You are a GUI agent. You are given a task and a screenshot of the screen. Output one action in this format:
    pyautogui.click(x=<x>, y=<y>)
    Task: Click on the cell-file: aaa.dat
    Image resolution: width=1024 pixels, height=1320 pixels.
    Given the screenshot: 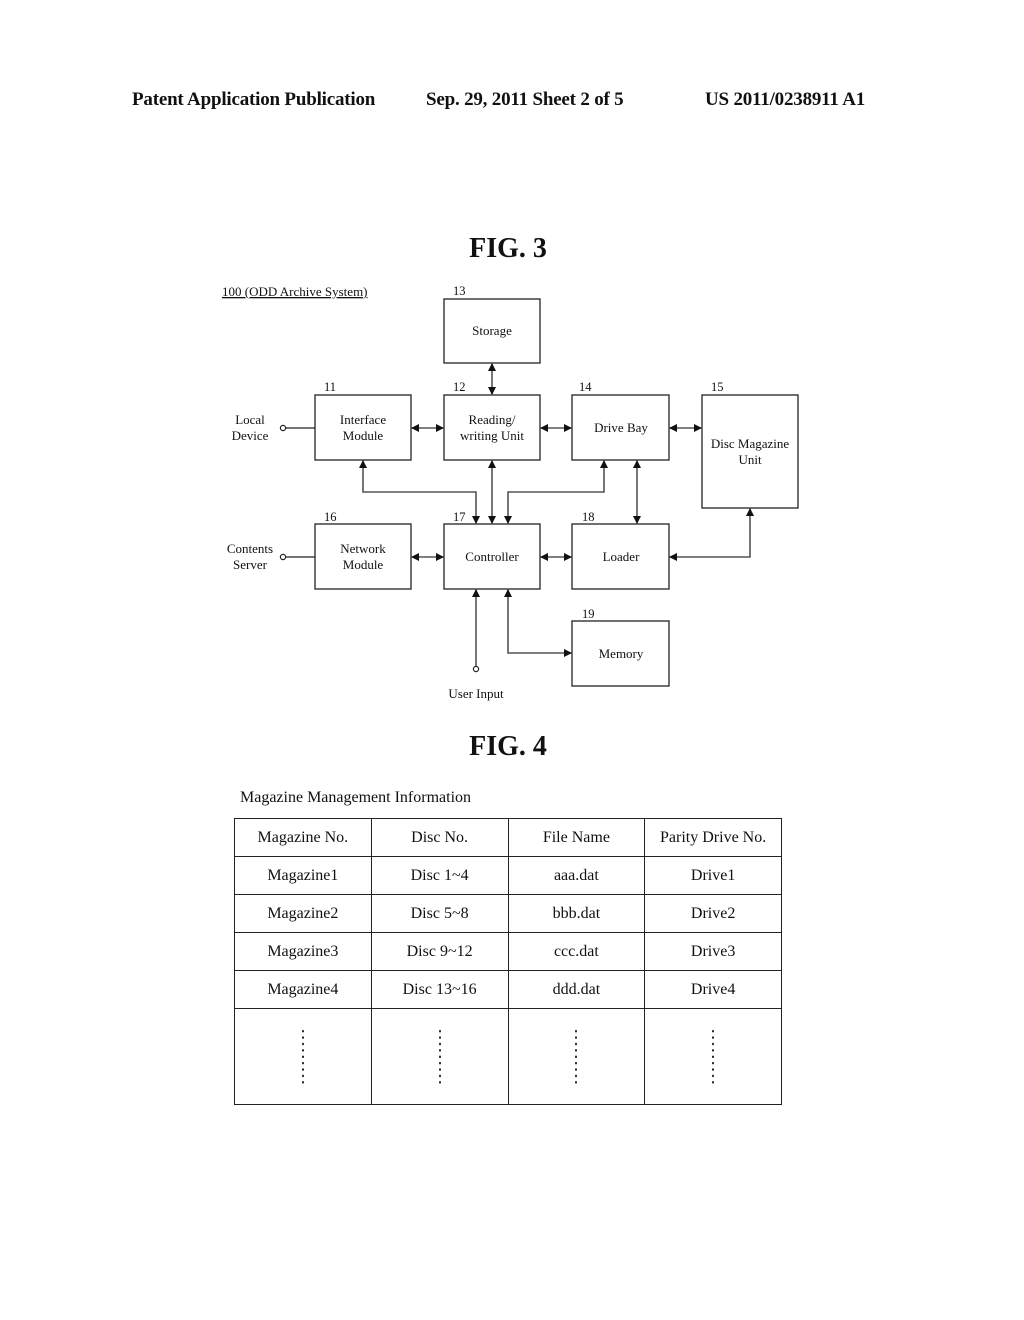 What is the action you would take?
    pyautogui.click(x=576, y=875)
    